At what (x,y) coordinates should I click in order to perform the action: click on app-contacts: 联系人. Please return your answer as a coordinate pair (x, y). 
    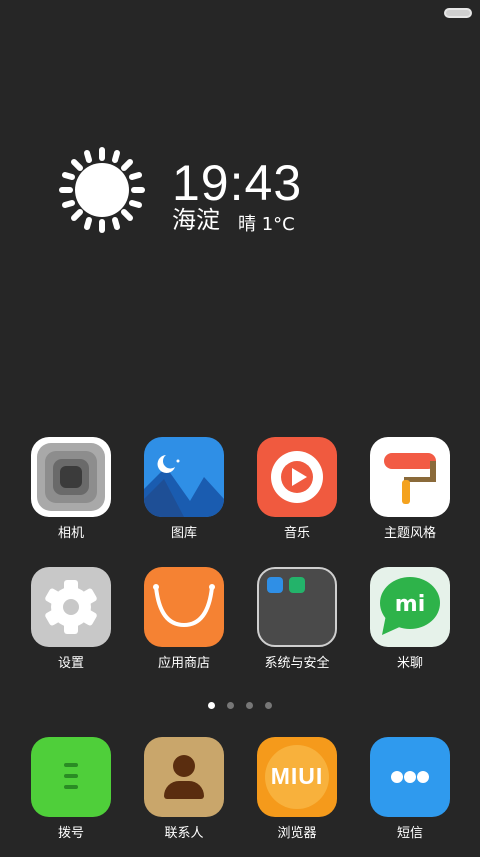
    Looking at the image, I should click on (184, 797).